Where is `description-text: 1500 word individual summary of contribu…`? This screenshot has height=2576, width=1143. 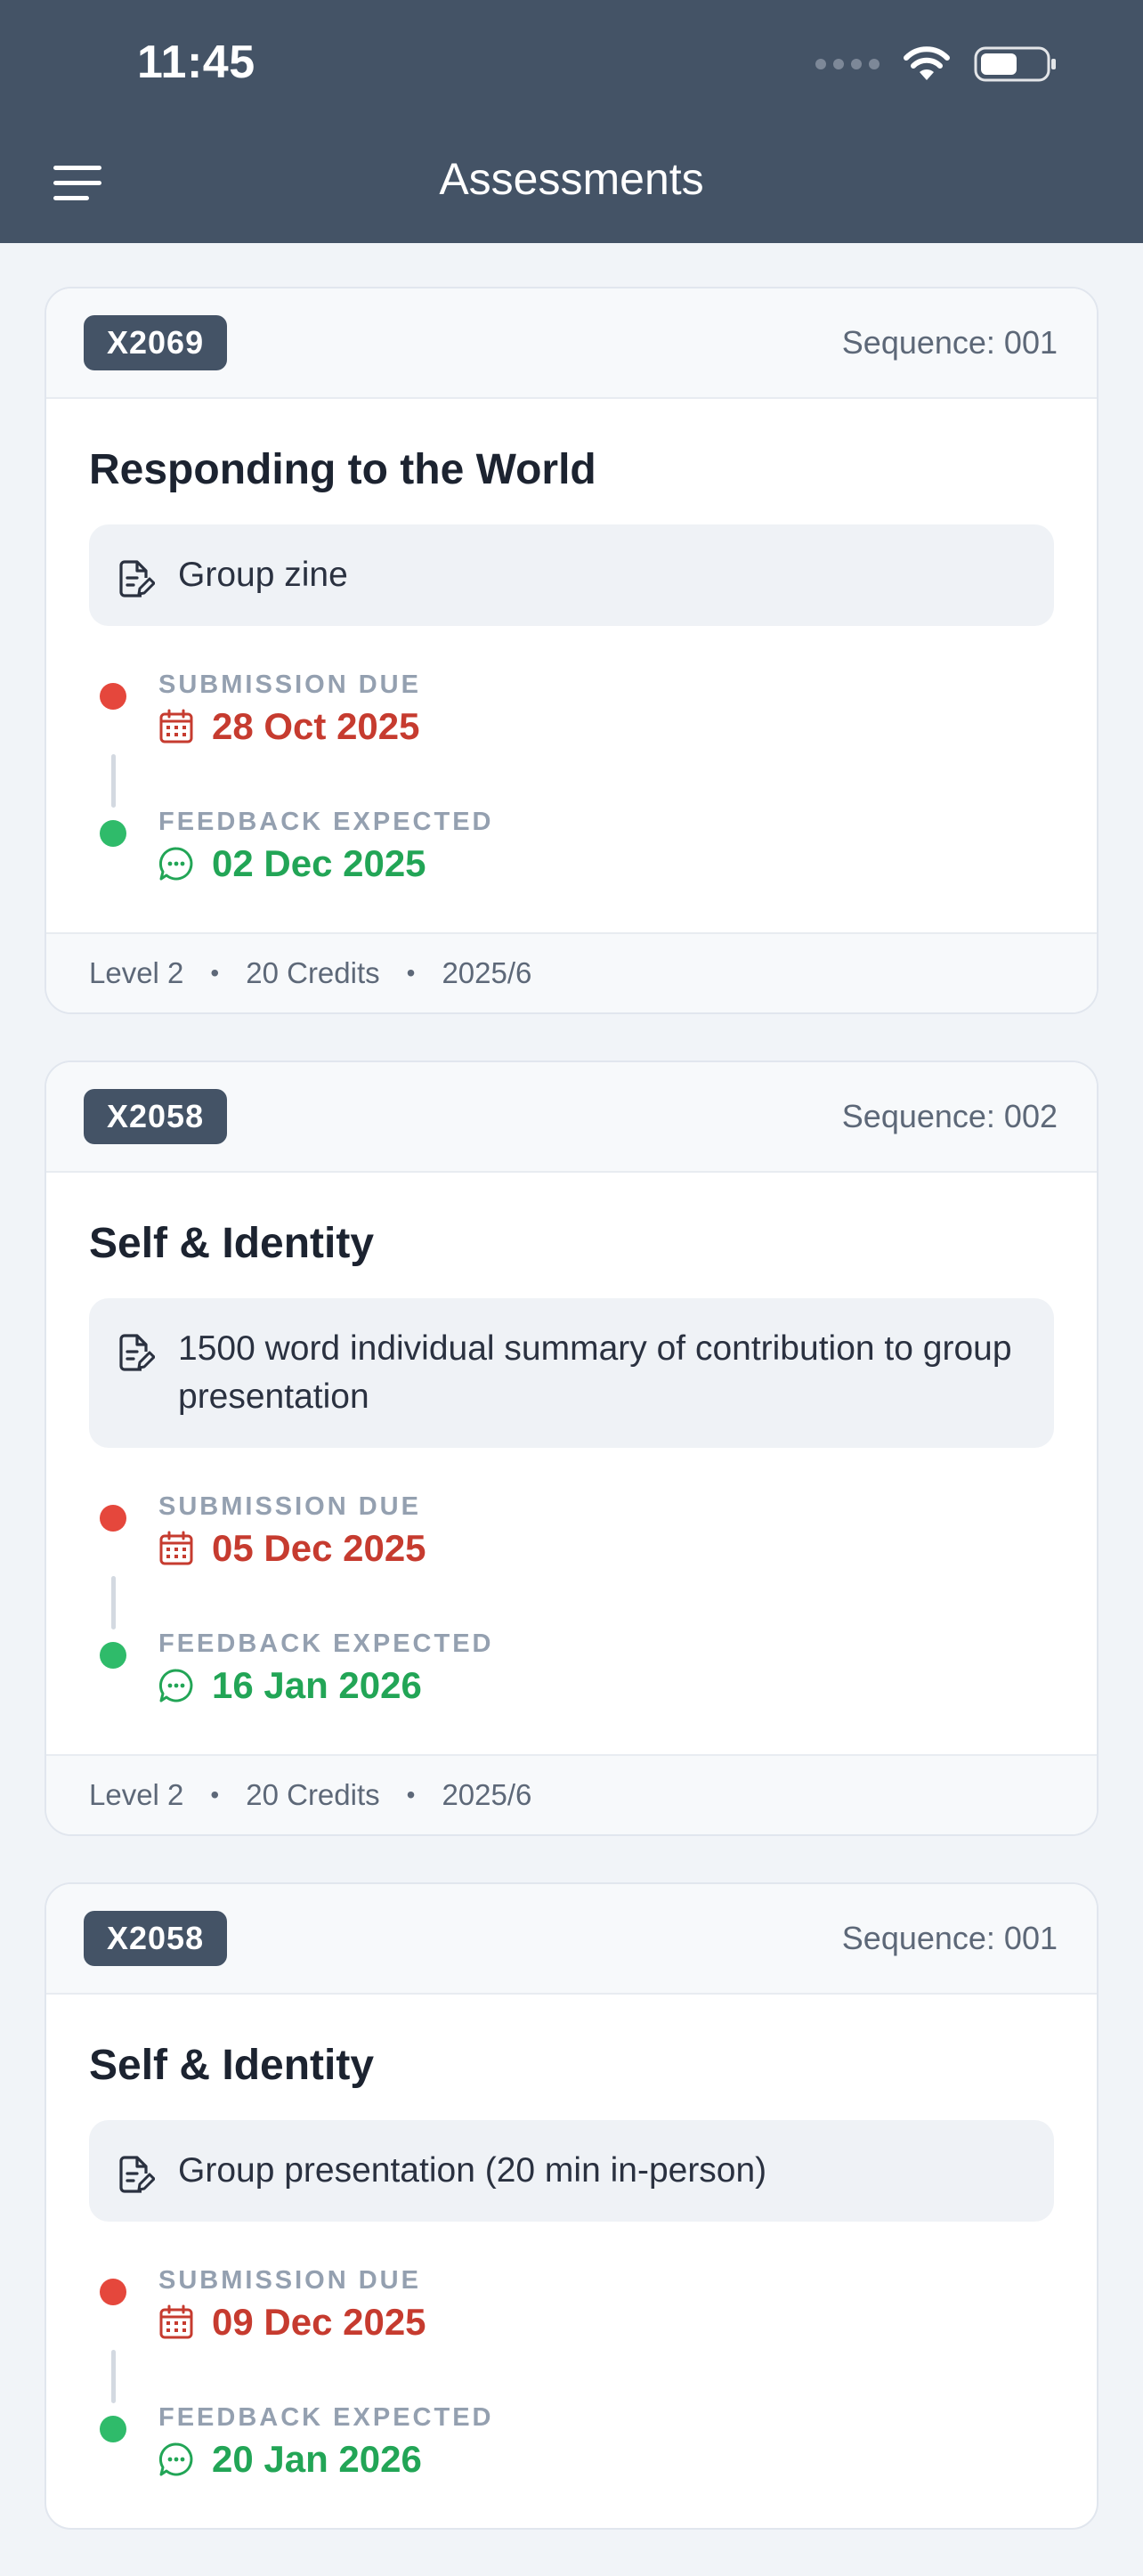 description-text: 1500 word individual summary of contribu… is located at coordinates (595, 1372).